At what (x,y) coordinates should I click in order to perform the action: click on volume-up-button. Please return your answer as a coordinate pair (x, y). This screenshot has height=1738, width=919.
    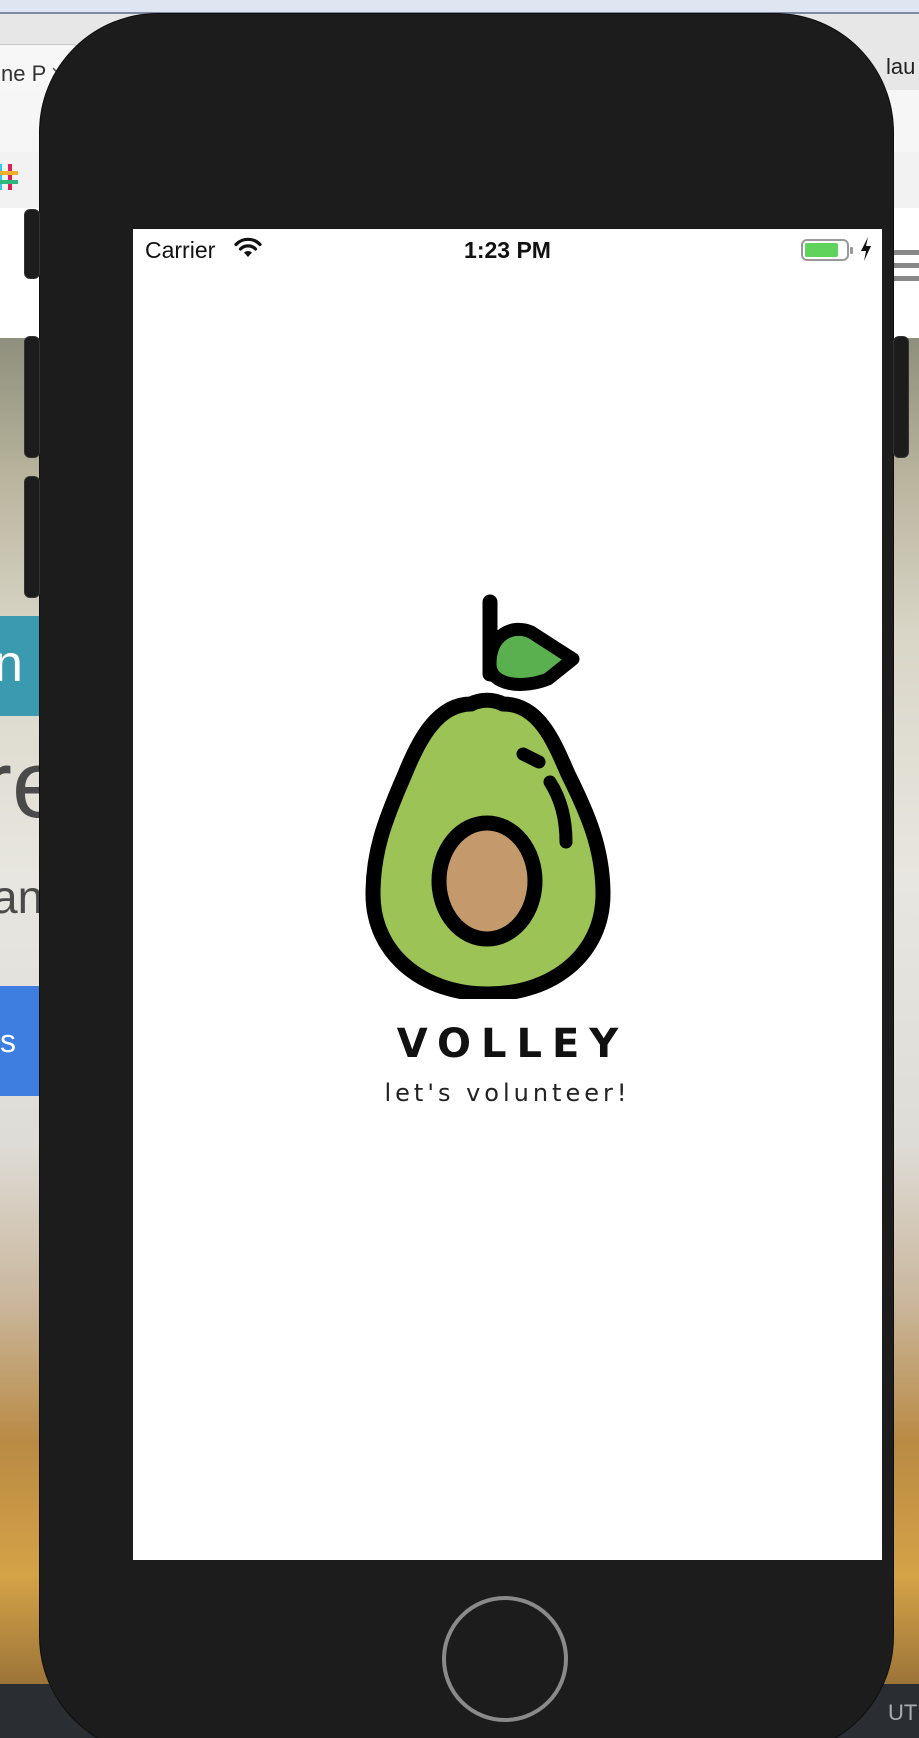
    Looking at the image, I should click on (32, 397).